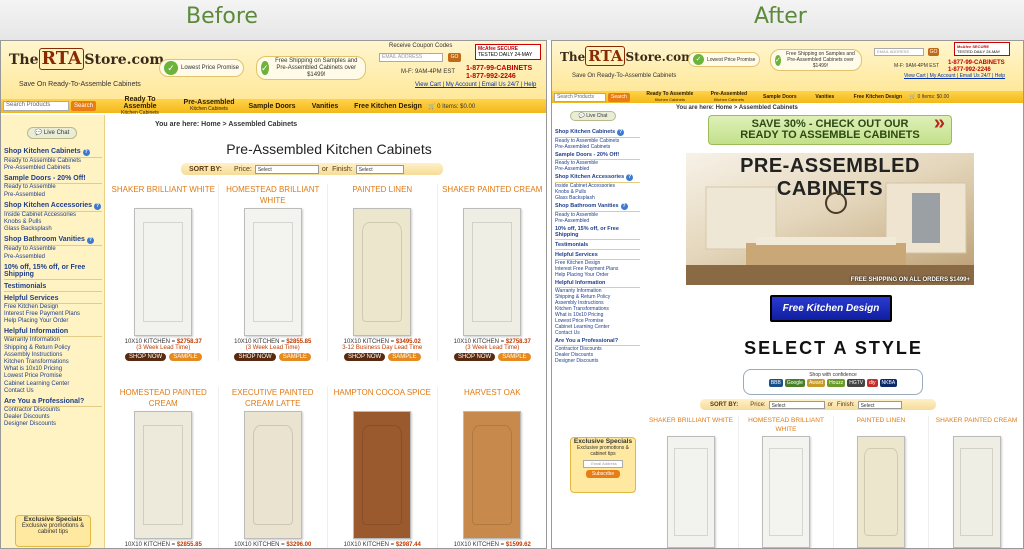 The width and height of the screenshot is (1024, 549). I want to click on product-name: HAMPTON COCOA SPICE, so click(382, 399).